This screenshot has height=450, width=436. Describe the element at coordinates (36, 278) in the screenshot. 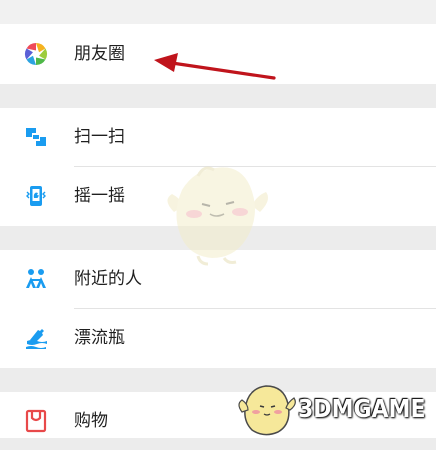

I see `people-nearby-icon` at that location.